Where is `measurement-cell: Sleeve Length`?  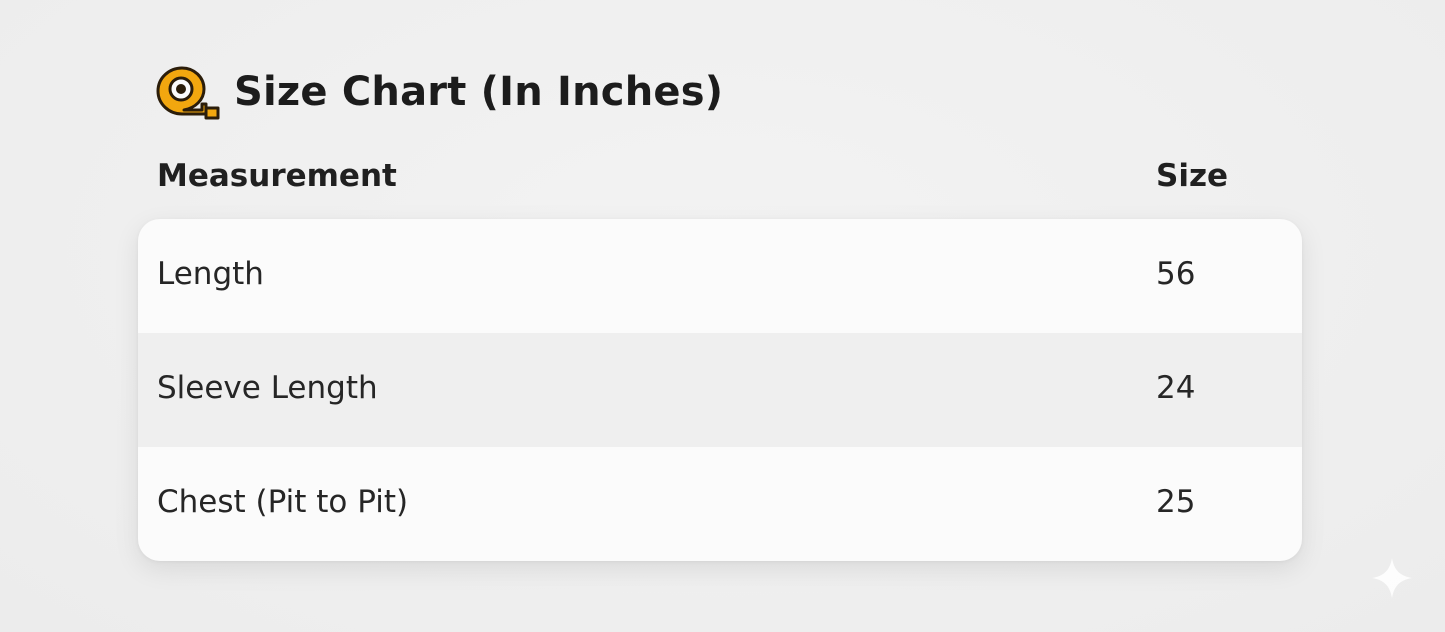 measurement-cell: Sleeve Length is located at coordinates (267, 388).